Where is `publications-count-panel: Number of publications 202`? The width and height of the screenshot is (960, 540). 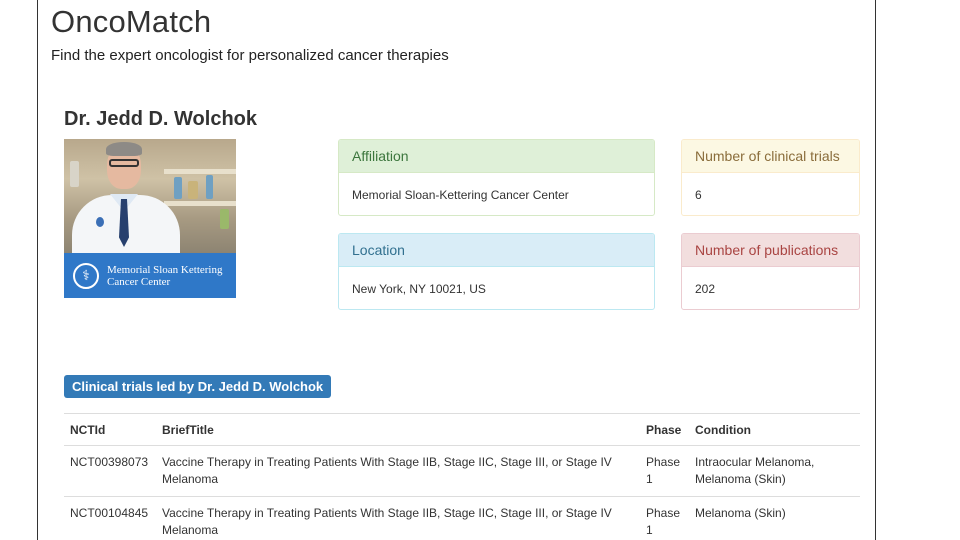
publications-count-panel: Number of publications 202 is located at coordinates (770, 271).